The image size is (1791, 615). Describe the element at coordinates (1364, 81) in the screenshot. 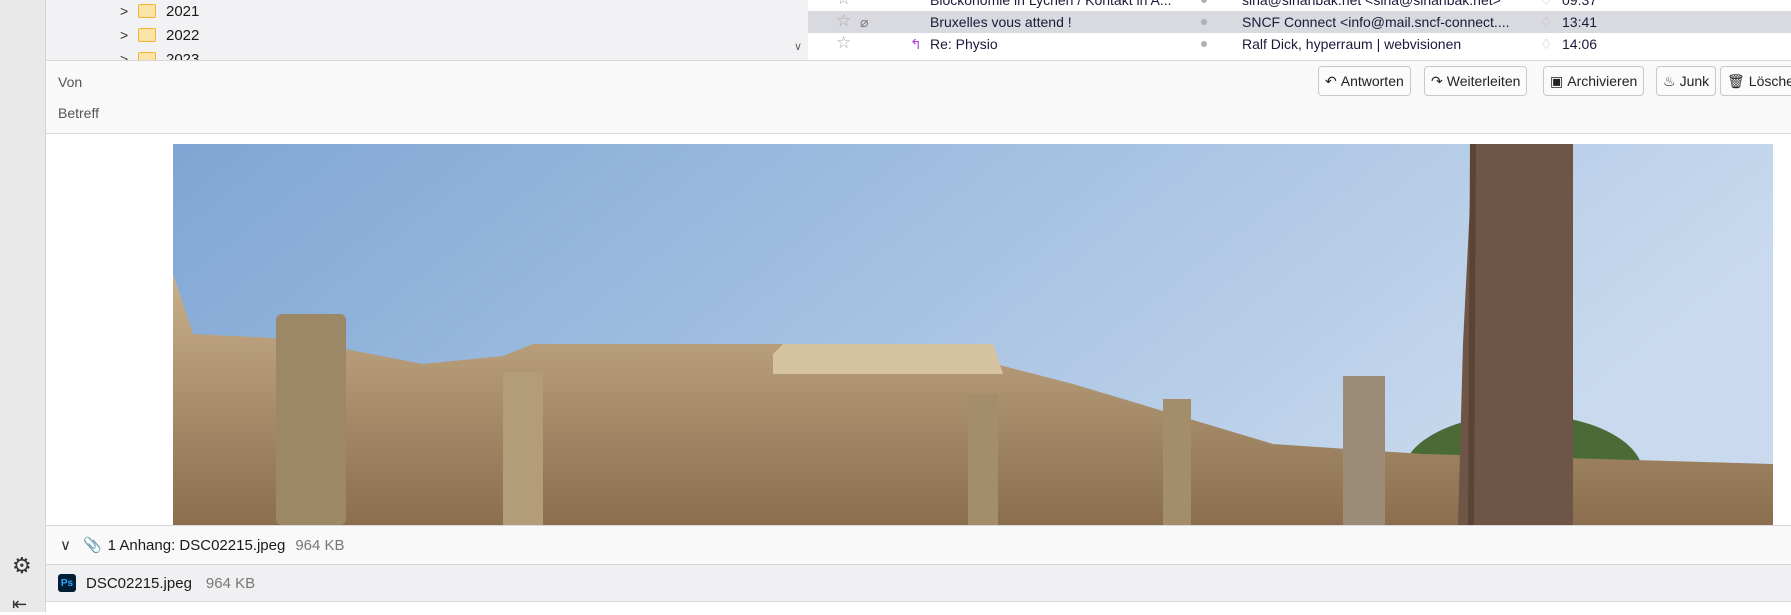

I see `reply-button: ↶ Antworten` at that location.